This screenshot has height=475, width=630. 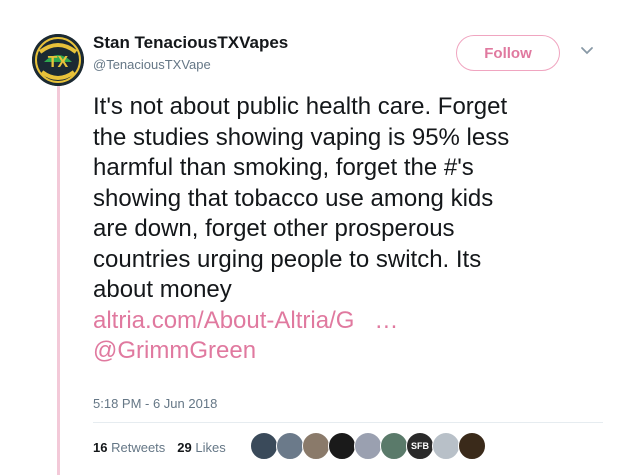 I want to click on tweet-line: the studies showing vaping is 95% less, so click(x=301, y=137).